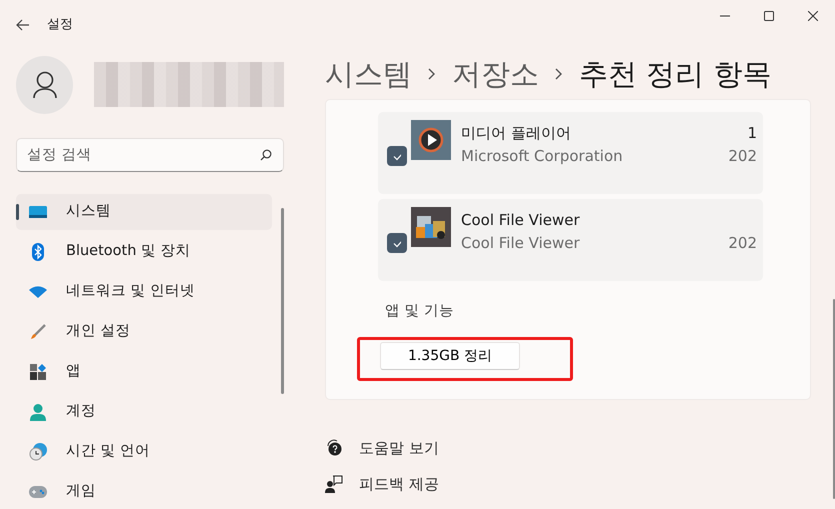 The width and height of the screenshot is (835, 509). Describe the element at coordinates (334, 484) in the screenshot. I see `feedback-icon` at that location.